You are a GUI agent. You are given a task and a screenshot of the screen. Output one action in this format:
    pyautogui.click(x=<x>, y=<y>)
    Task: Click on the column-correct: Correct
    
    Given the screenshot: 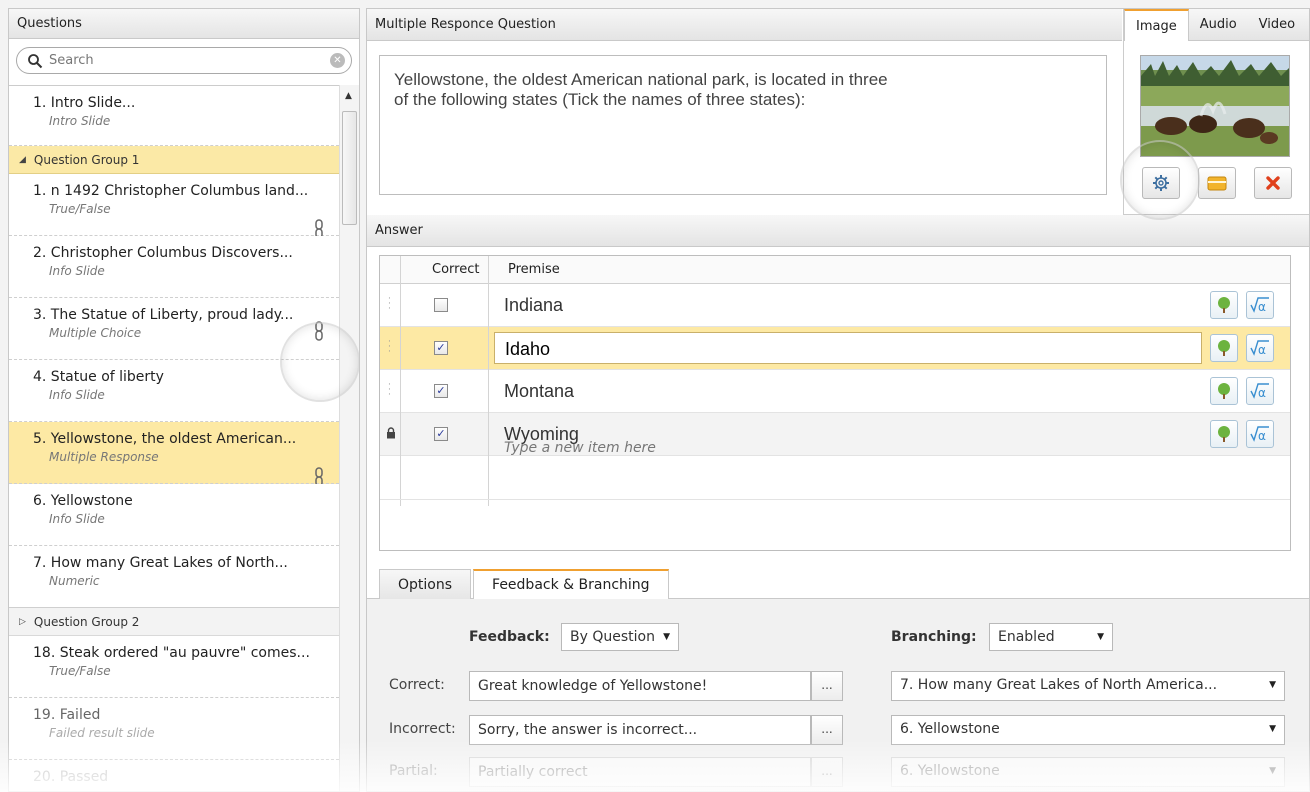 What is the action you would take?
    pyautogui.click(x=455, y=269)
    